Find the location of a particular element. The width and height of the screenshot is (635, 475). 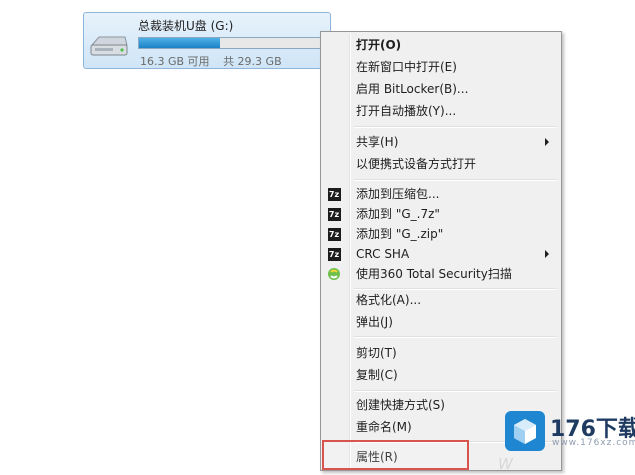

drive-usage-fill is located at coordinates (179, 43).